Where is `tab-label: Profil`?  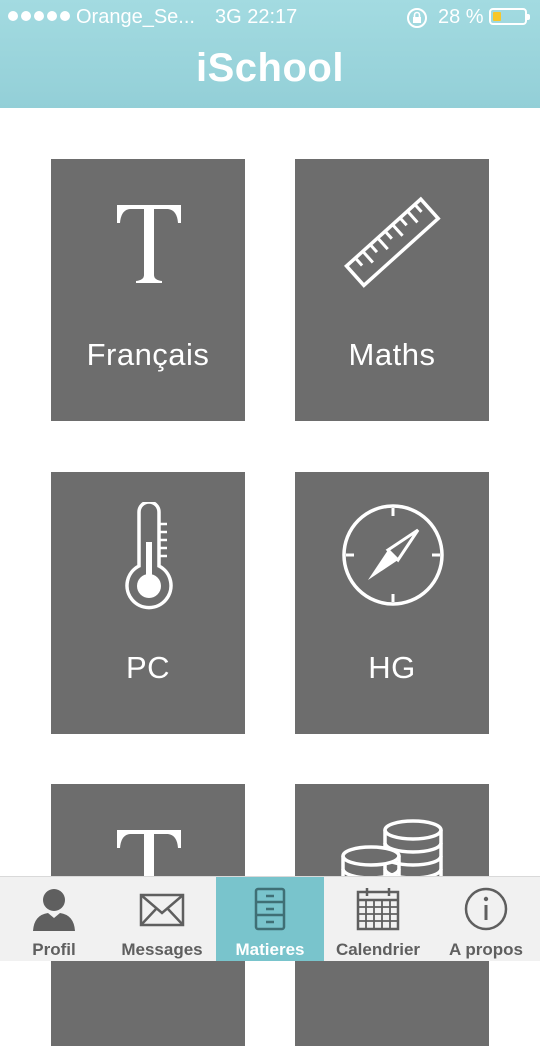
tab-label: Profil is located at coordinates (54, 949).